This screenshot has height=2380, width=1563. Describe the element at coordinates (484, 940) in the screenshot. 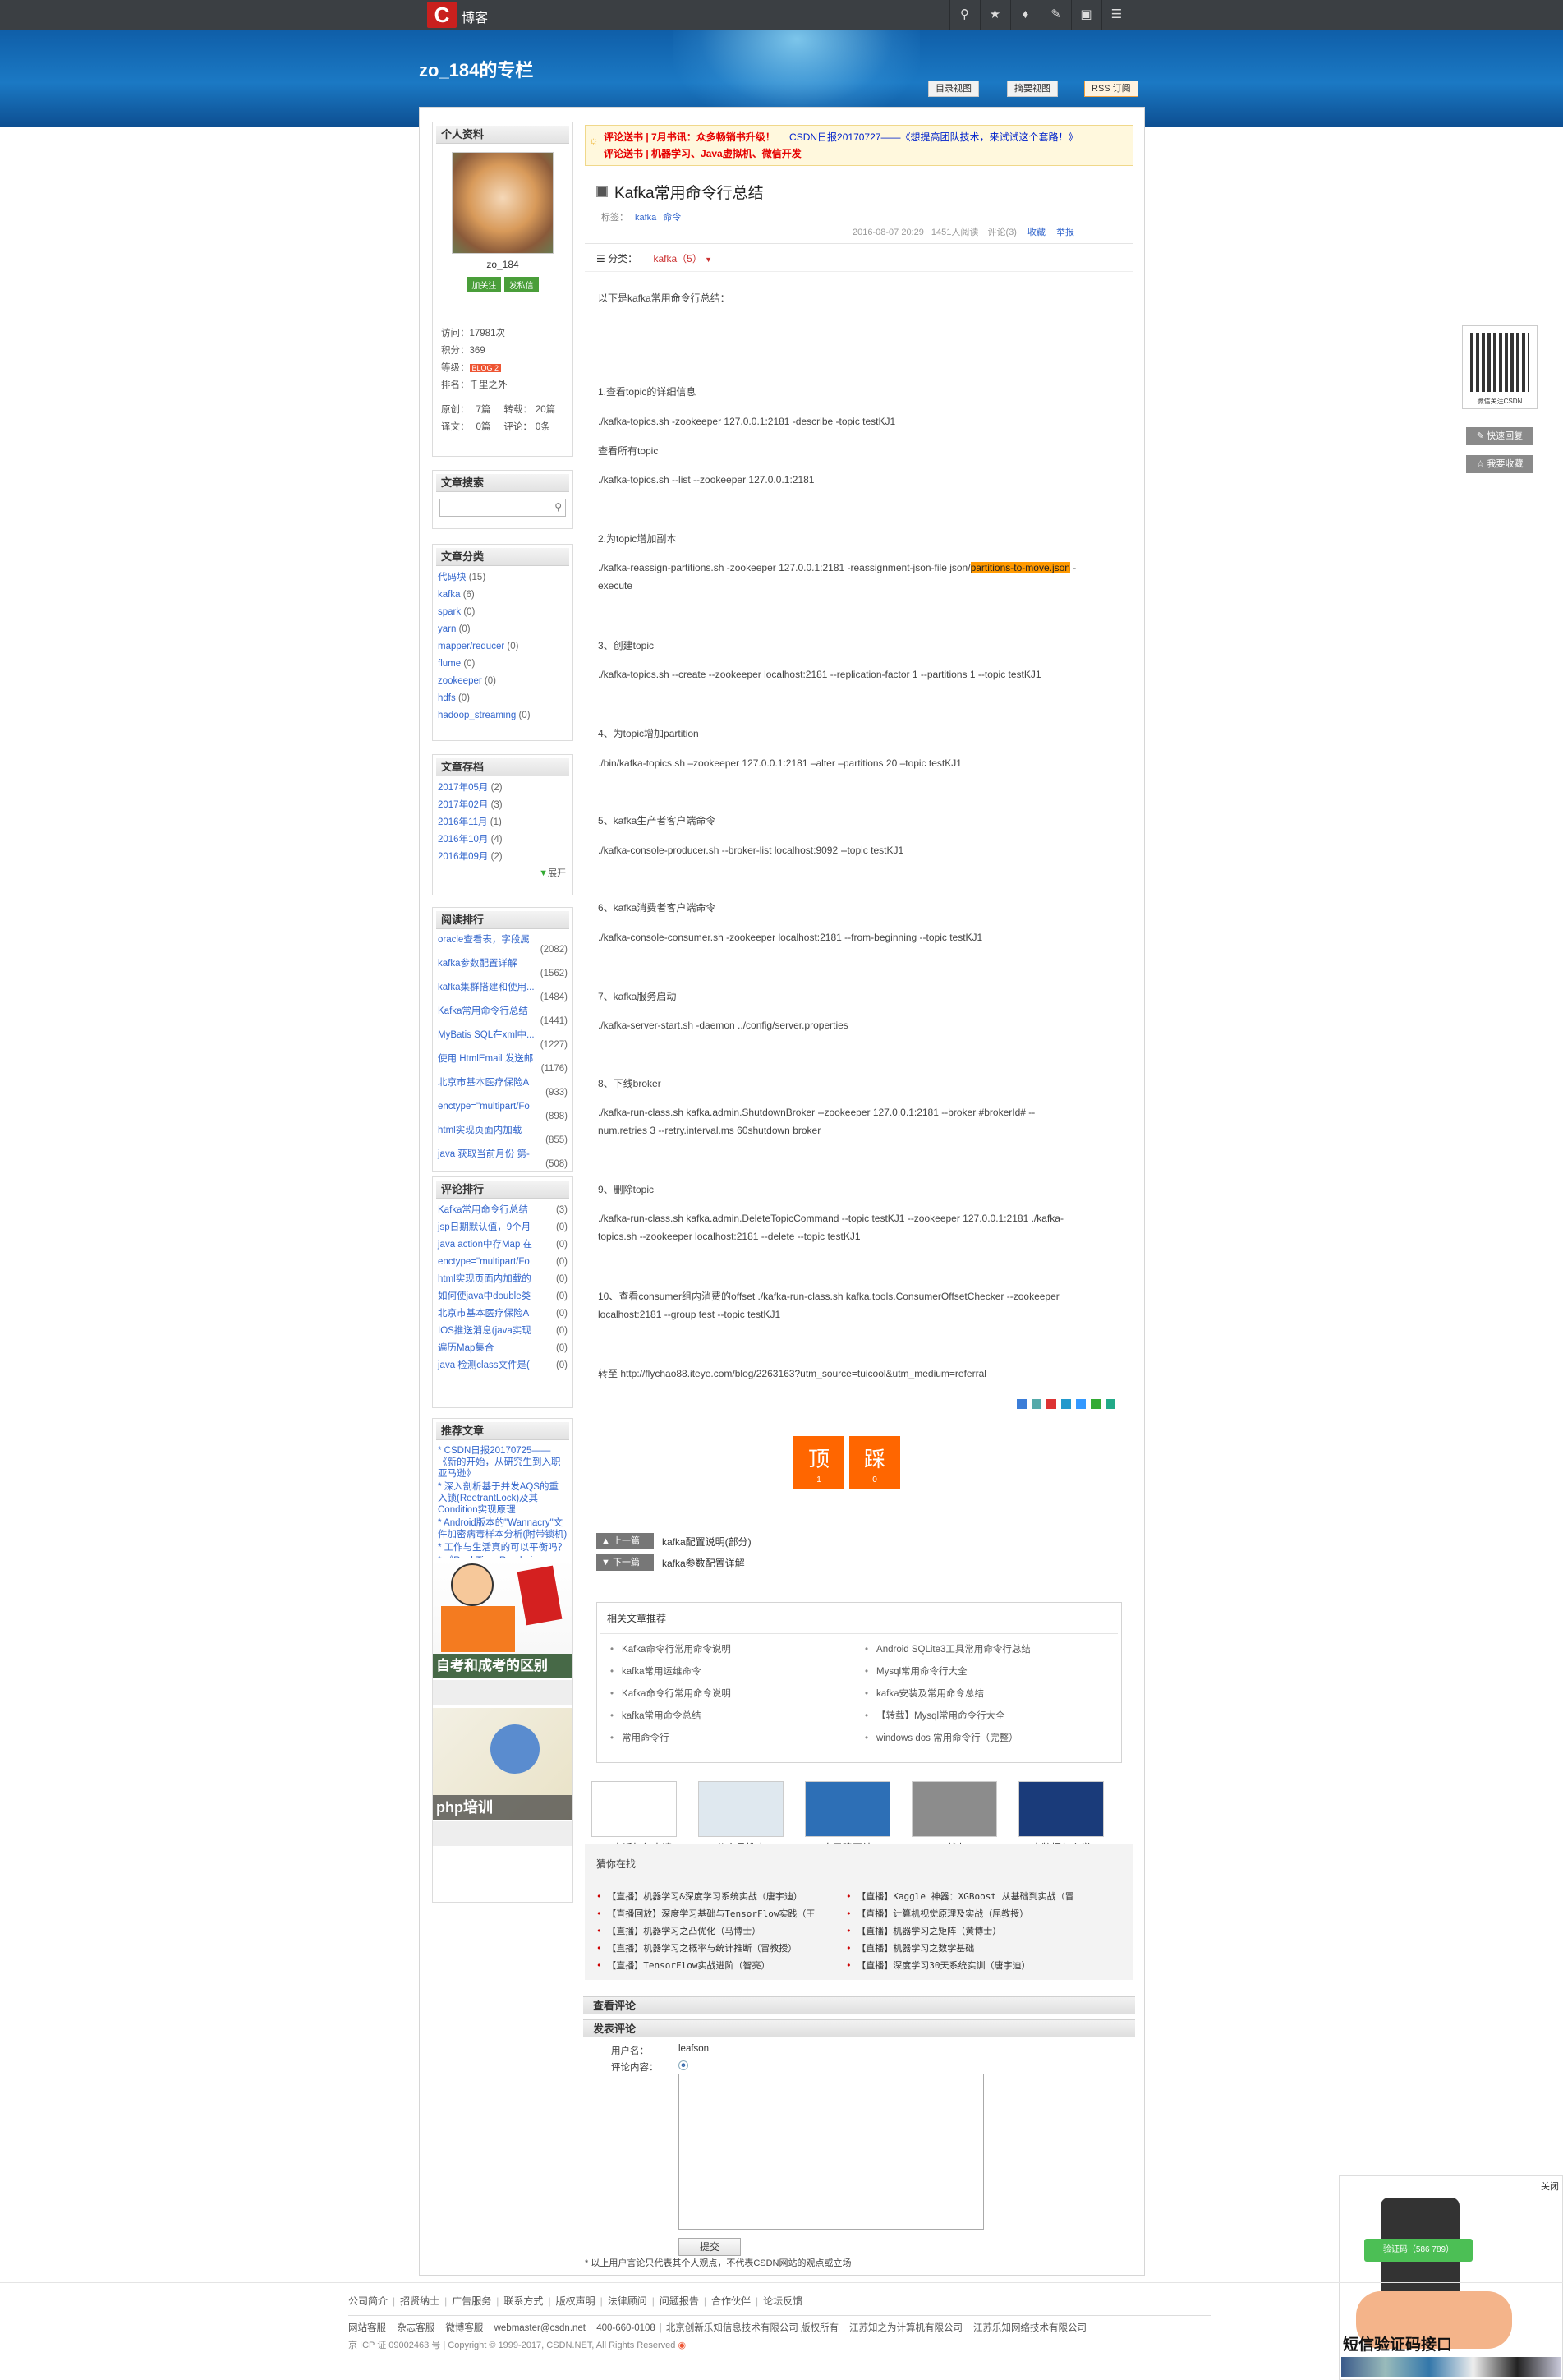

I see `read-rank-item-link: oracle查看表，字段属` at that location.